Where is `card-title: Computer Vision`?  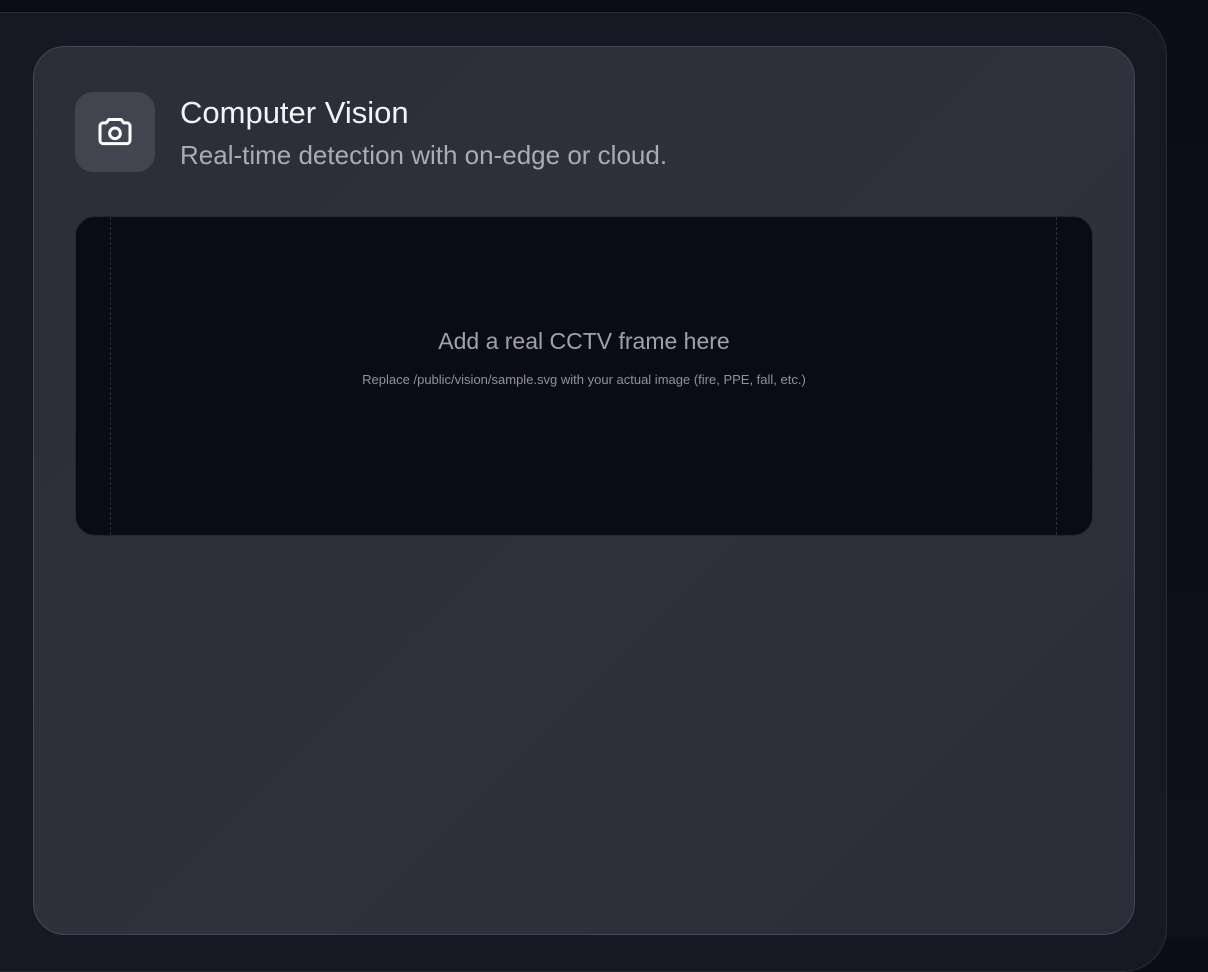 card-title: Computer Vision is located at coordinates (294, 112).